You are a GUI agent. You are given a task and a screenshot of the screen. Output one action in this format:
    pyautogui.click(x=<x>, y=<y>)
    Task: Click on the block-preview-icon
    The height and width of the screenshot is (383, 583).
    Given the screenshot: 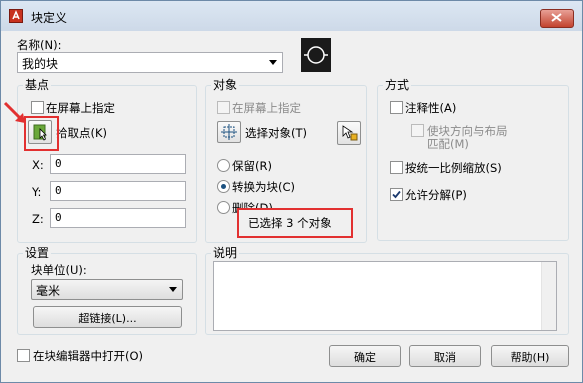 What is the action you would take?
    pyautogui.click(x=316, y=55)
    